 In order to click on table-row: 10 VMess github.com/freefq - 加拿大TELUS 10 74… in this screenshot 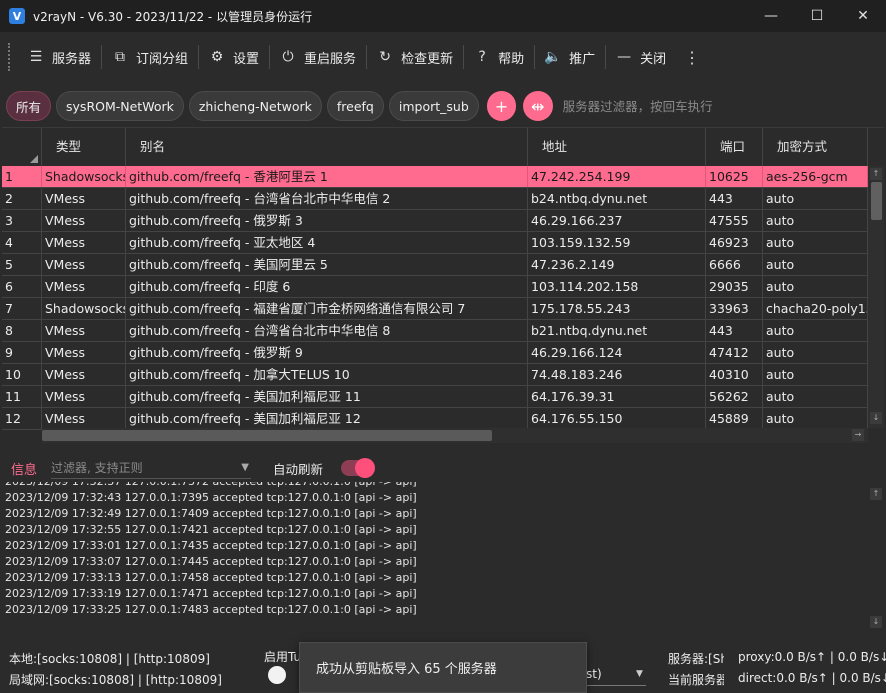, I will do `click(435, 375)`.